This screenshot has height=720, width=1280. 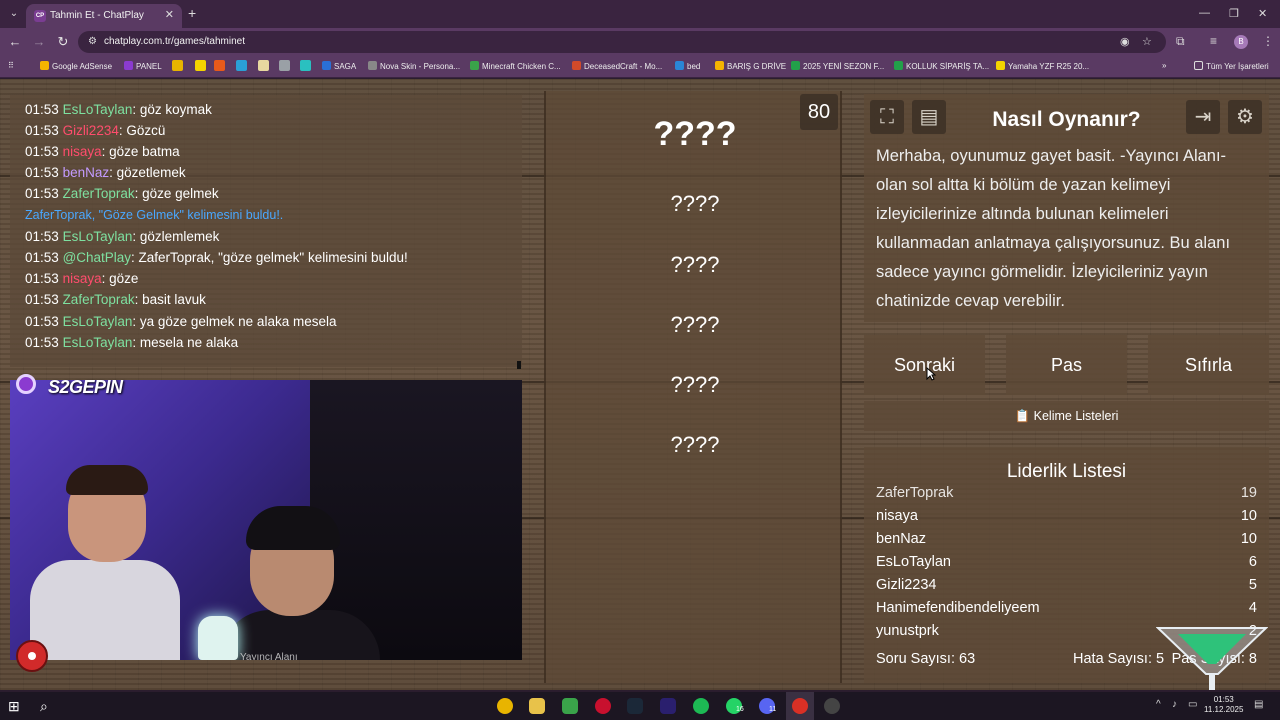 What do you see at coordinates (105, 610) in the screenshot?
I see `person-body` at bounding box center [105, 610].